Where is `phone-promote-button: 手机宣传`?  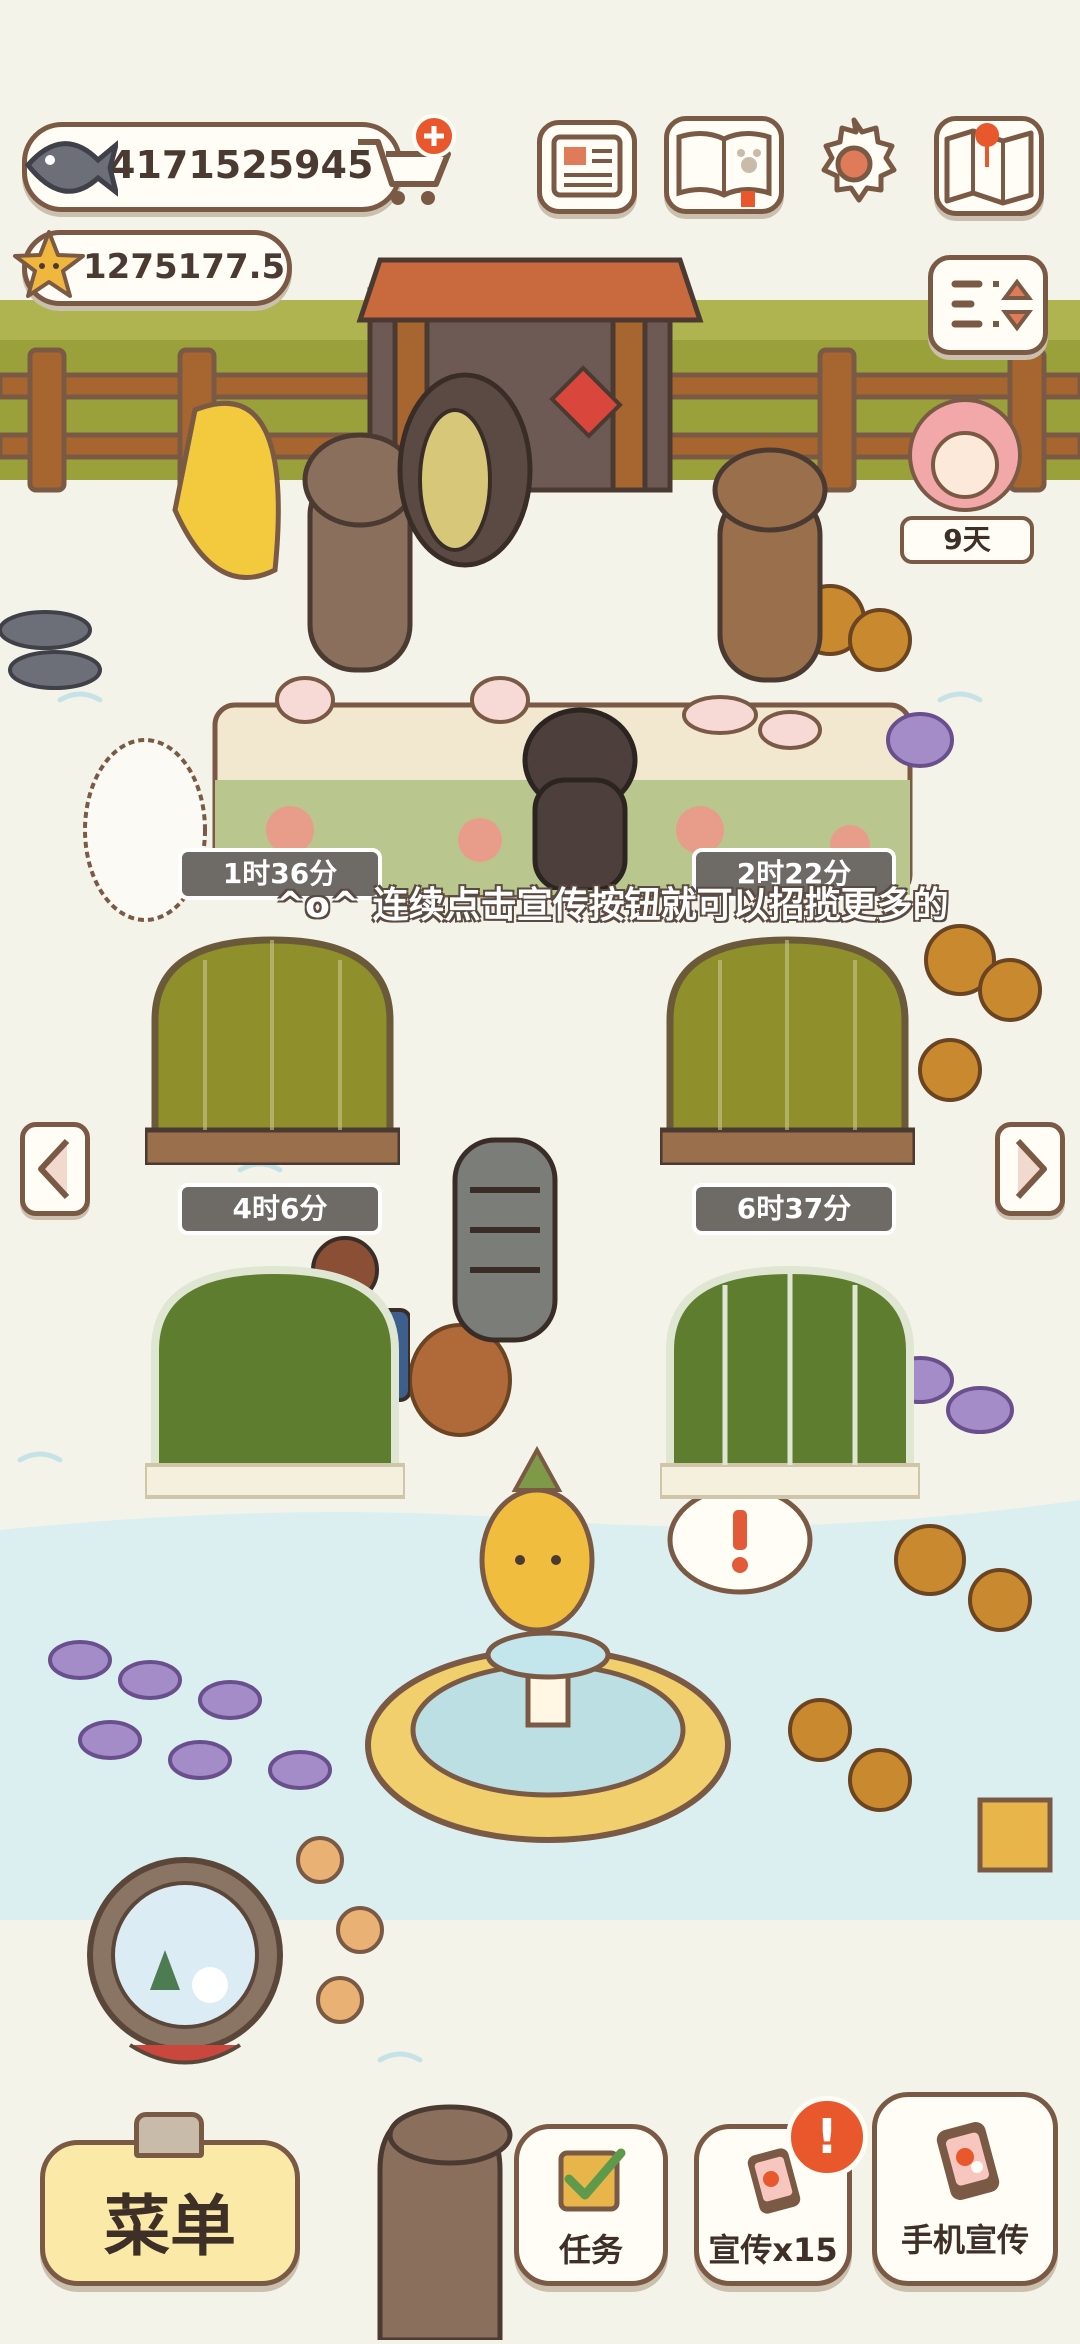 phone-promote-button: 手机宣传 is located at coordinates (965, 2189).